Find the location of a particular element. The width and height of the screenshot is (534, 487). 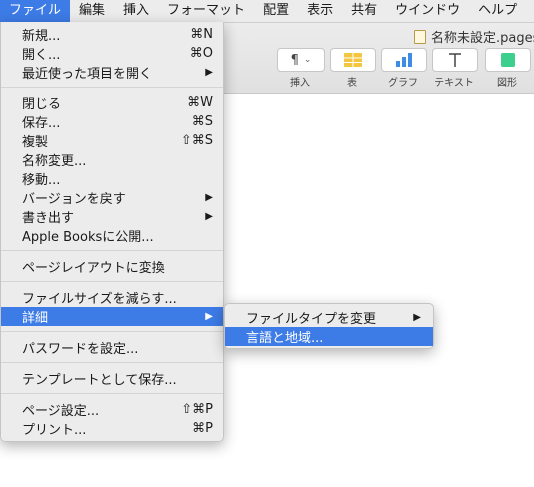

chart-icon is located at coordinates (404, 60).